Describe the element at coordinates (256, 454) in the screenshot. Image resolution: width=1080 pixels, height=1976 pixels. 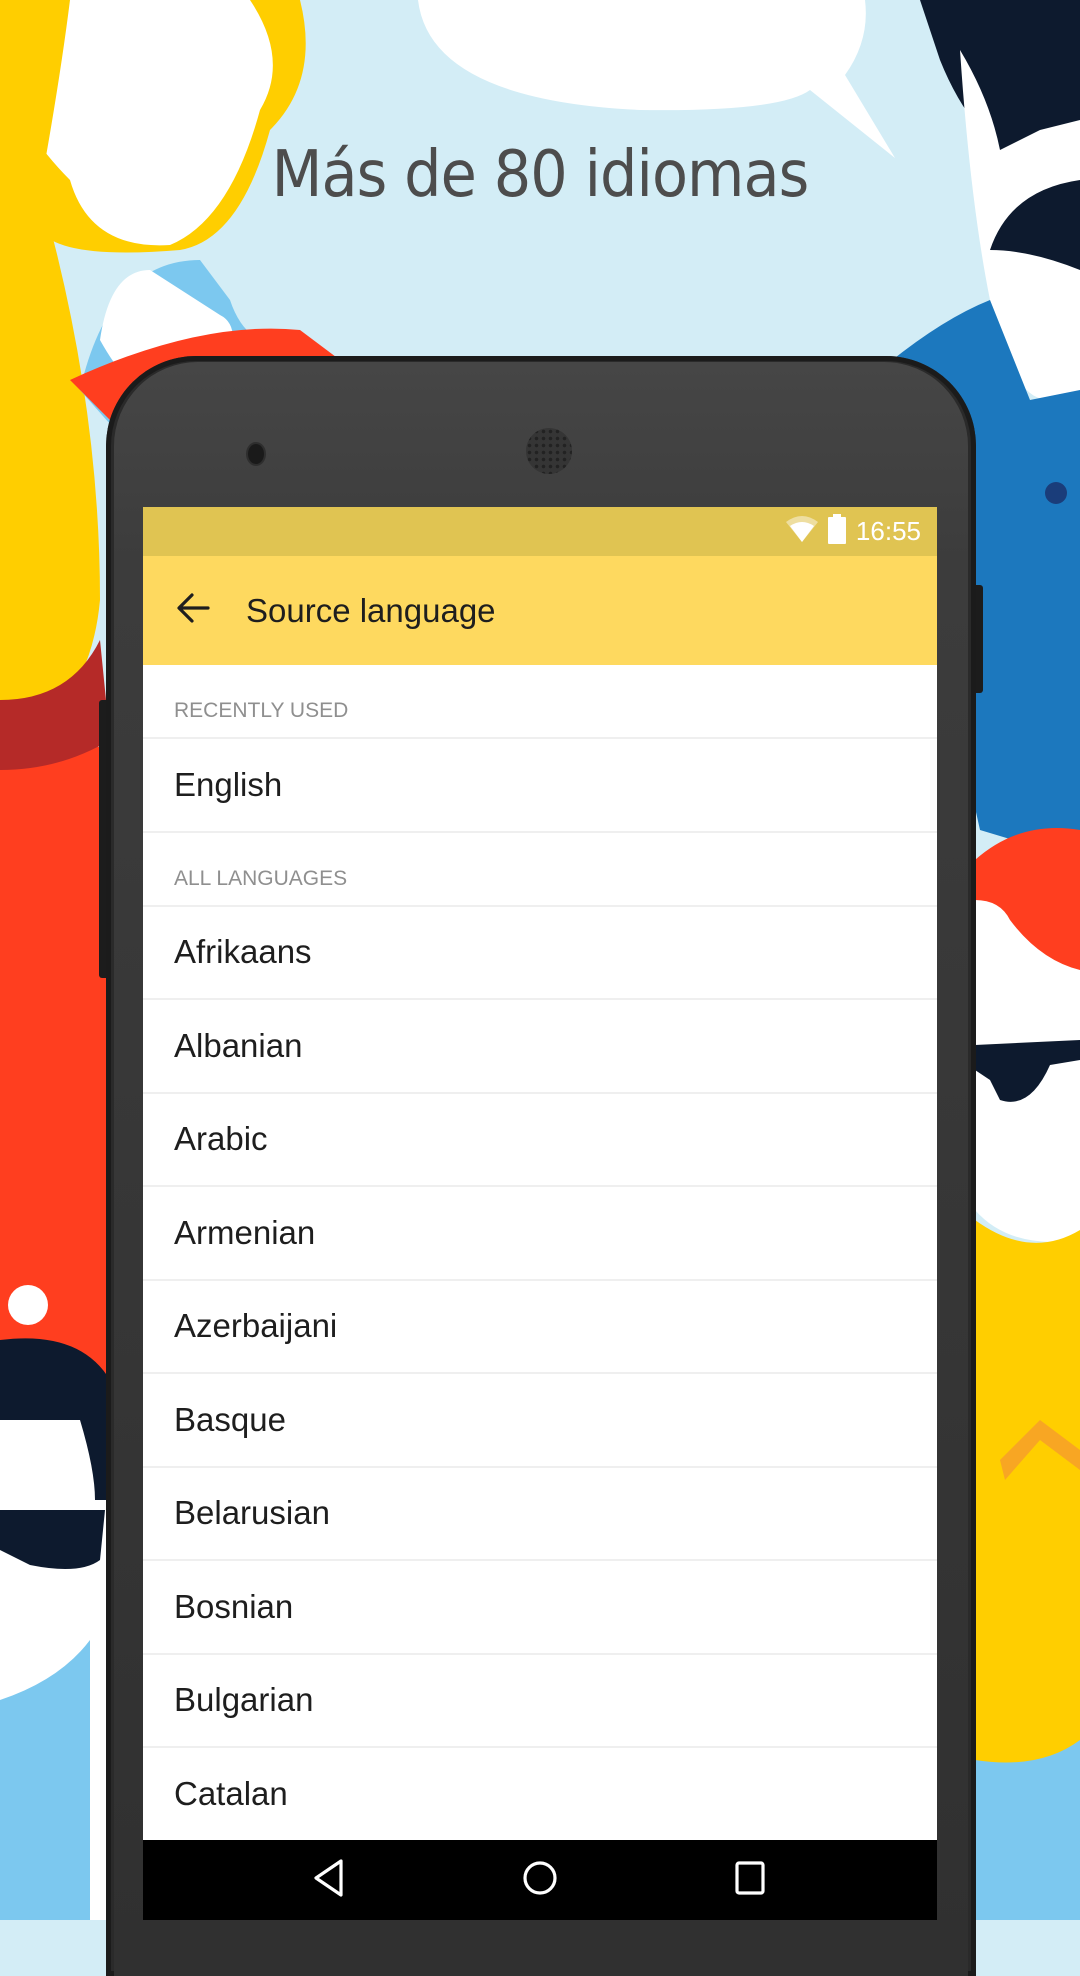
I see `front-camera-icon` at that location.